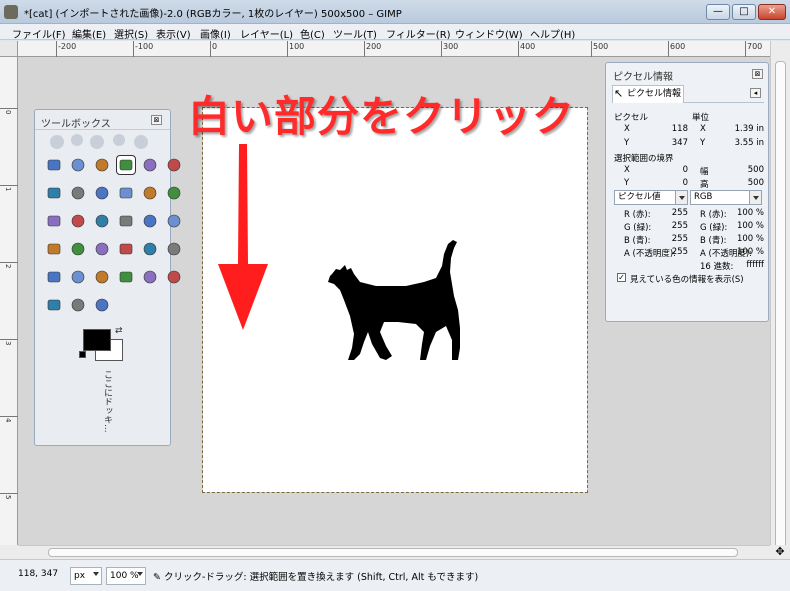 The image size is (790, 591). Describe the element at coordinates (157, 577) in the screenshot. I see `fuzzy-select-status-icon: ✎` at that location.